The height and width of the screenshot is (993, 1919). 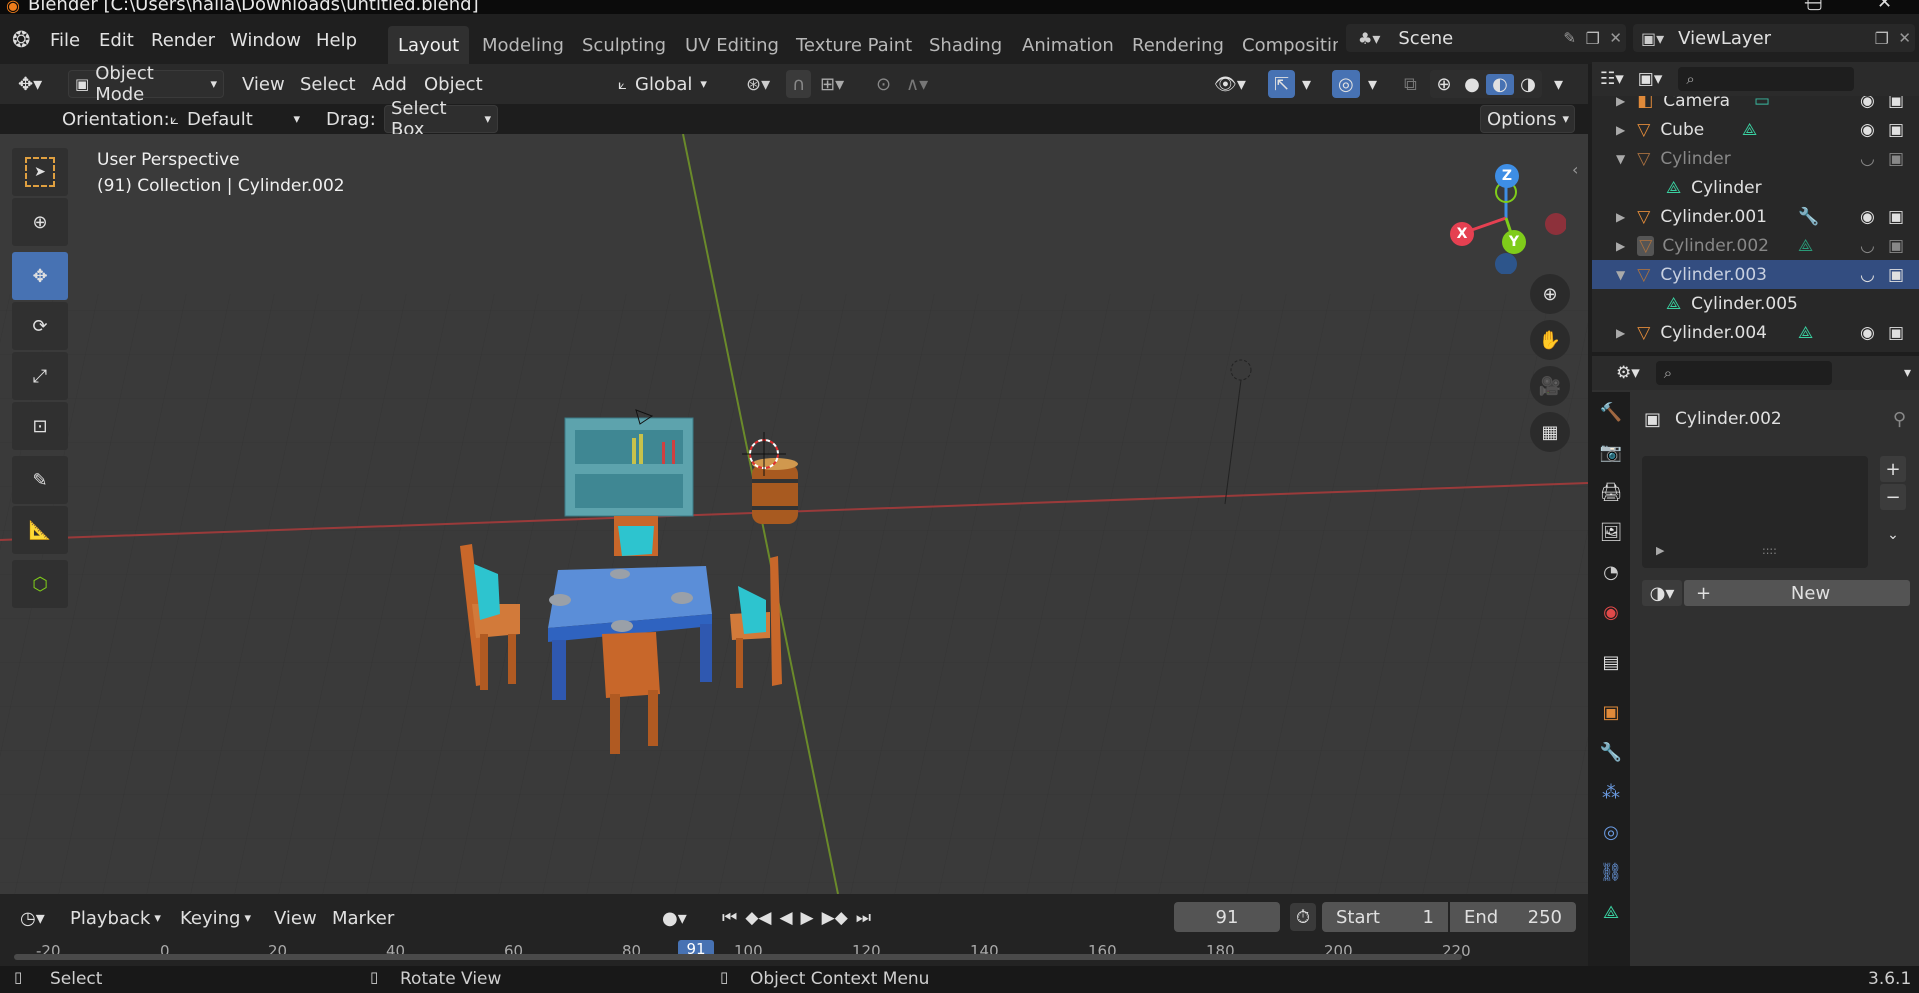 I want to click on new-view-layer-icon: ❐, so click(x=1882, y=38).